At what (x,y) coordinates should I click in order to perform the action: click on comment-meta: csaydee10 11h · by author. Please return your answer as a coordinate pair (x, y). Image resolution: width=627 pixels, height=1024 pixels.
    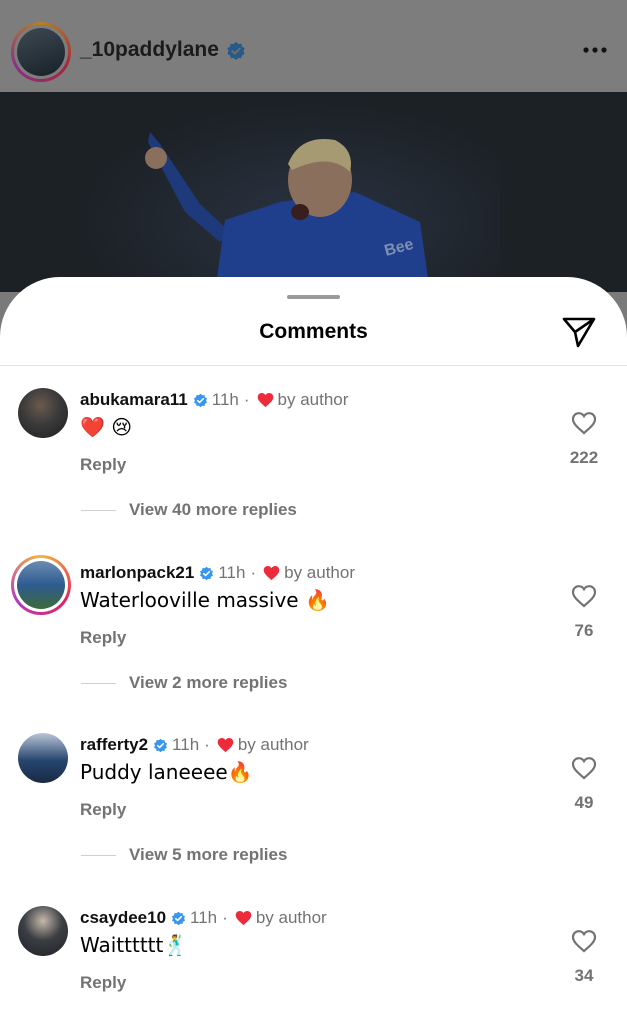
    Looking at the image, I should click on (203, 918).